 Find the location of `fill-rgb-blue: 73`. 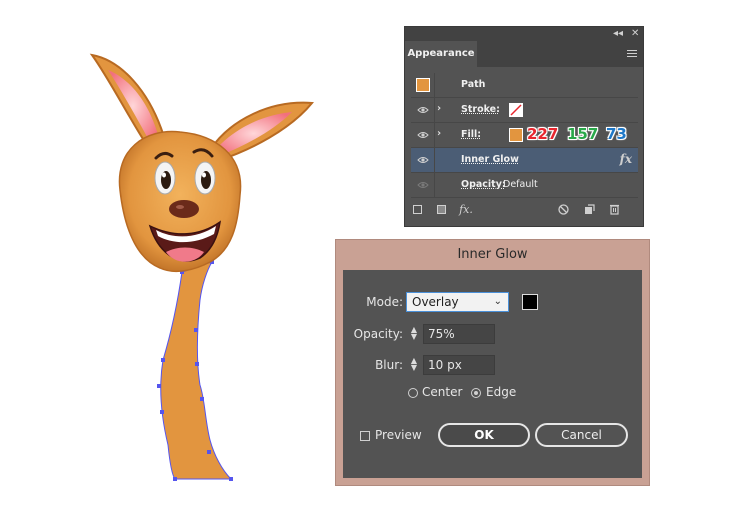

fill-rgb-blue: 73 is located at coordinates (616, 134).